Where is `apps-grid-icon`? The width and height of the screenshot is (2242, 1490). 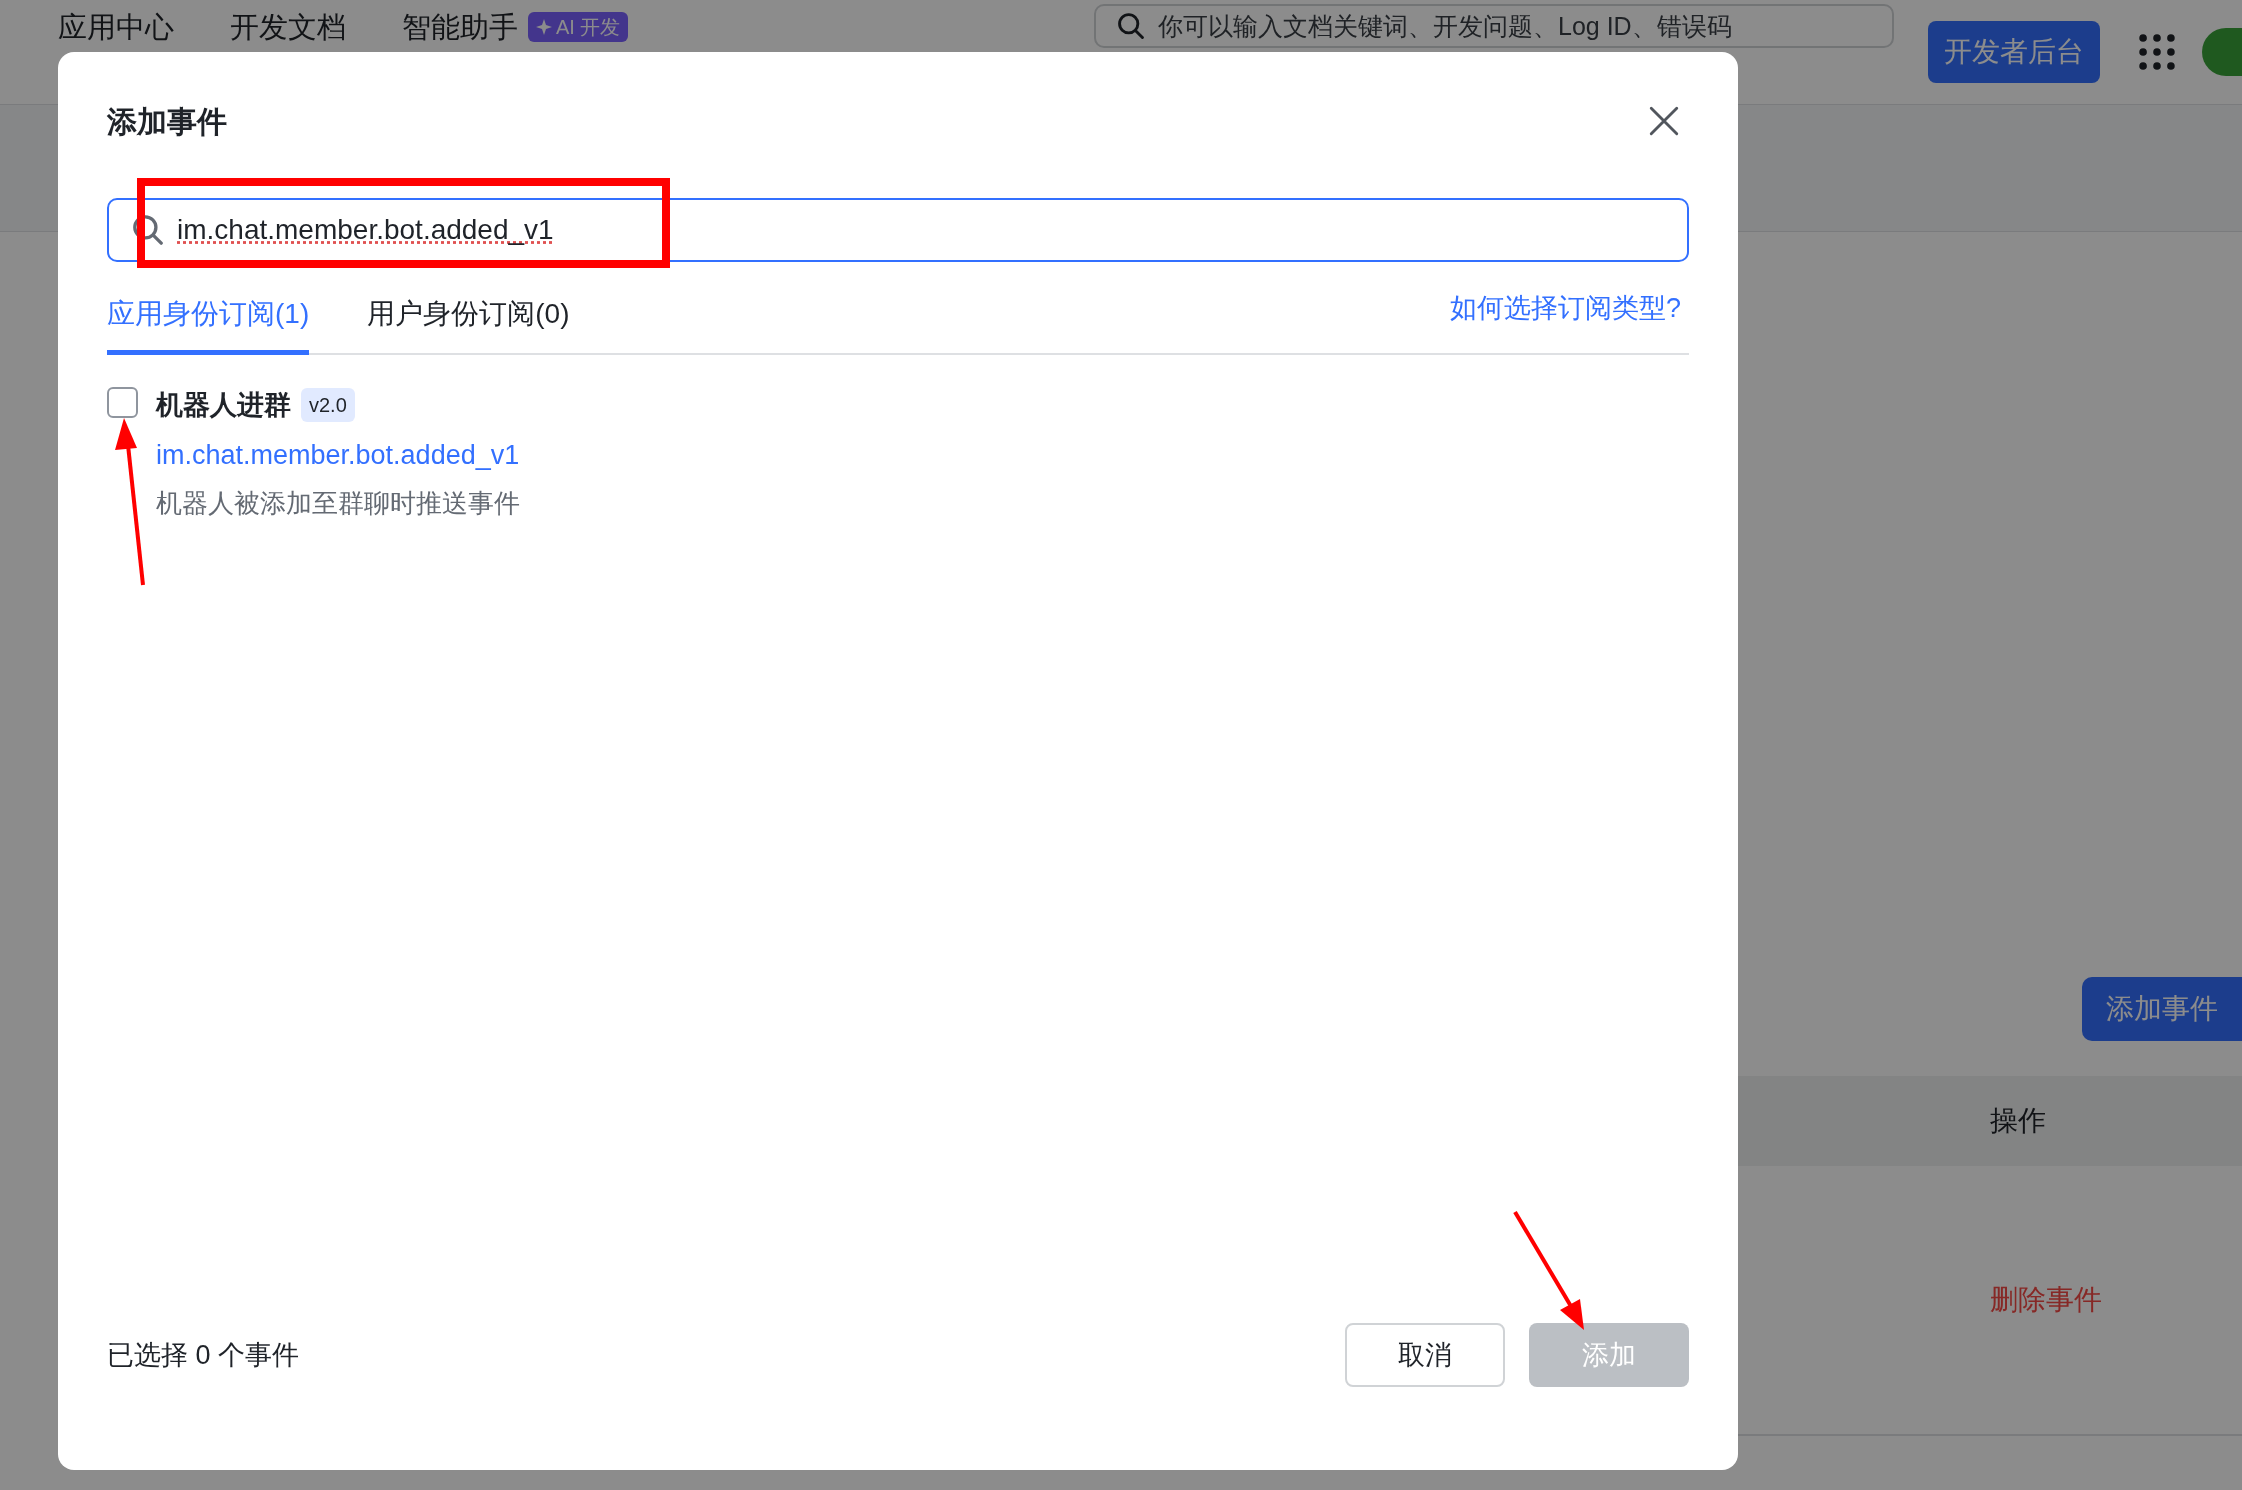 apps-grid-icon is located at coordinates (2157, 52).